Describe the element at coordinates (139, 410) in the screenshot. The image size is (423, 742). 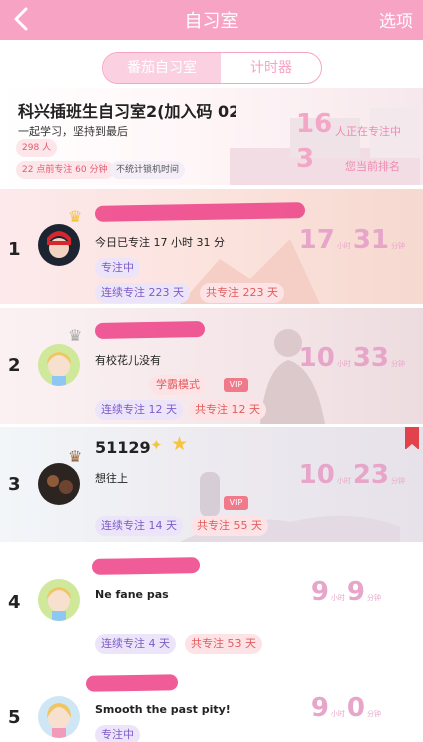
I see `streak-tag: 连续专注 12 天` at that location.